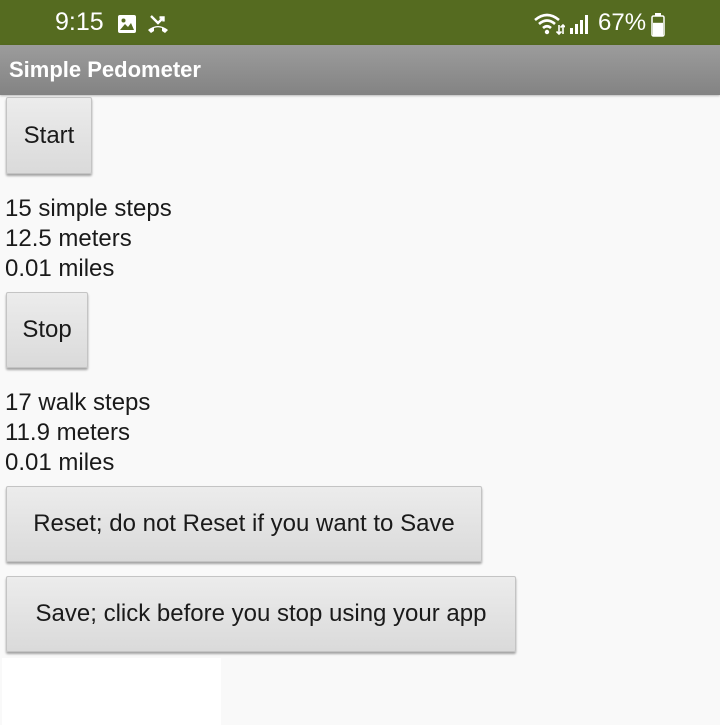 This screenshot has height=725, width=720. I want to click on image-icon, so click(127, 24).